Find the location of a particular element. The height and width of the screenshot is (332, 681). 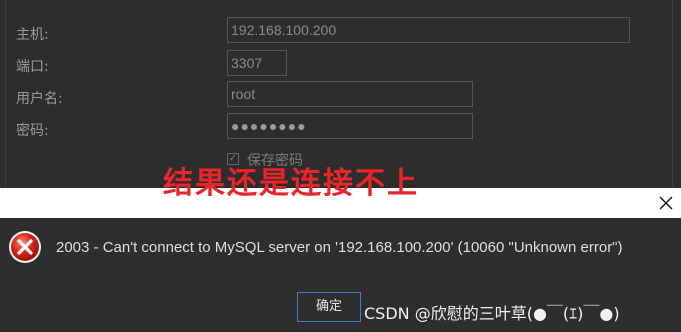

password-label: 密码: is located at coordinates (32, 131).